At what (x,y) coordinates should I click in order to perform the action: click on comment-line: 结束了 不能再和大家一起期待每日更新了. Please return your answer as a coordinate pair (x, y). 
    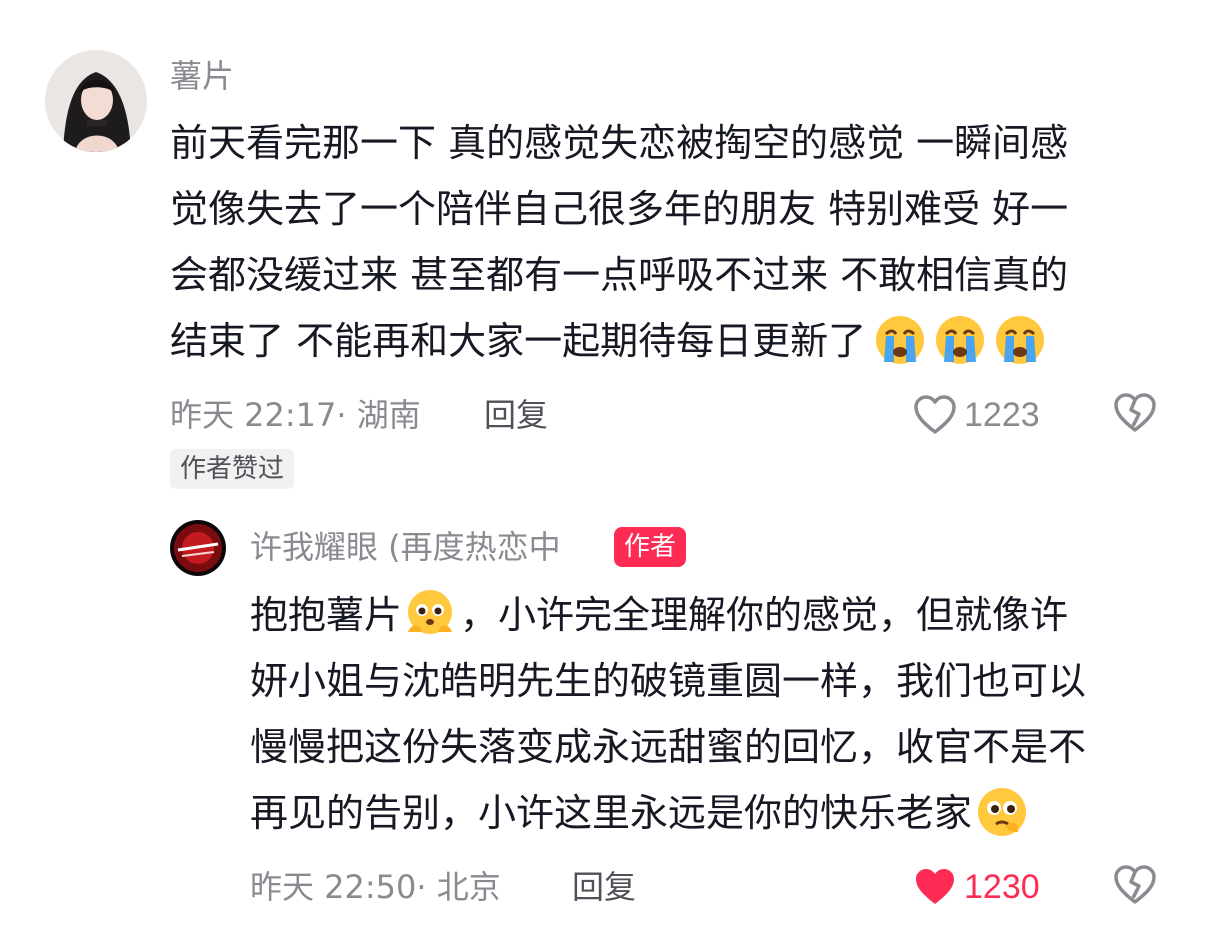
    Looking at the image, I should click on (518, 341).